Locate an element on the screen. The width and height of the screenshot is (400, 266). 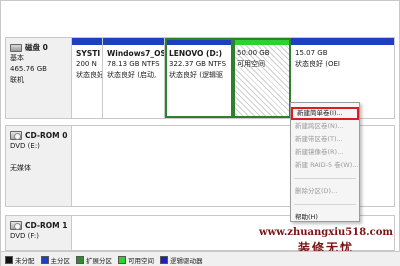
partition-size: 78.13 GB NTFS is located at coordinates (133, 64).